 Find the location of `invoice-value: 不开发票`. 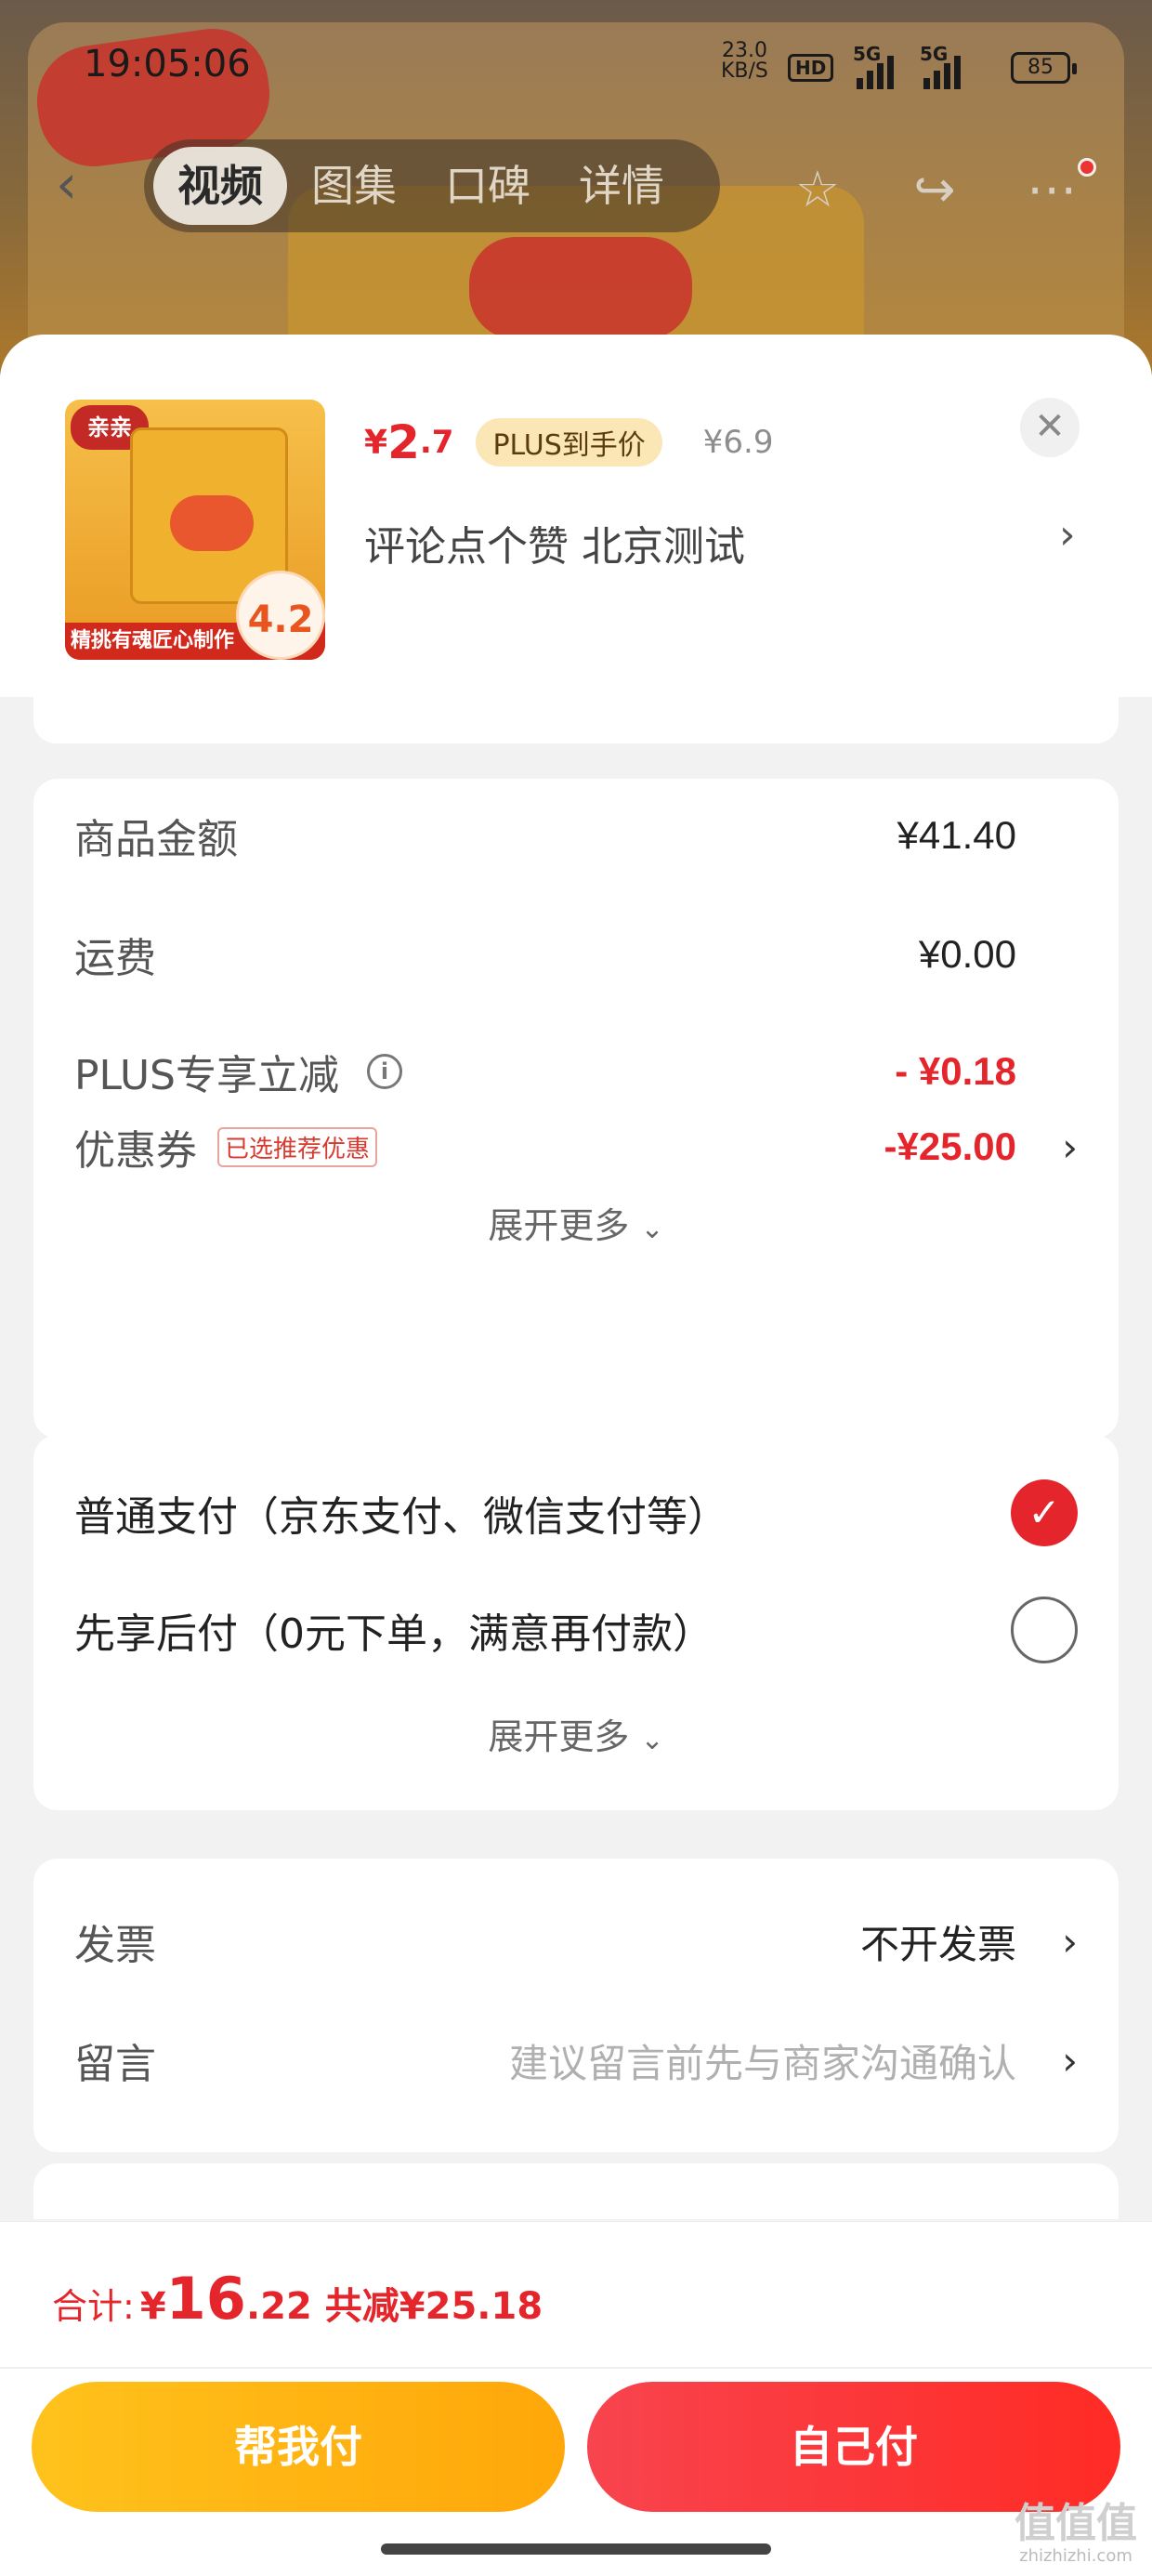

invoice-value: 不开发票 is located at coordinates (937, 1944).